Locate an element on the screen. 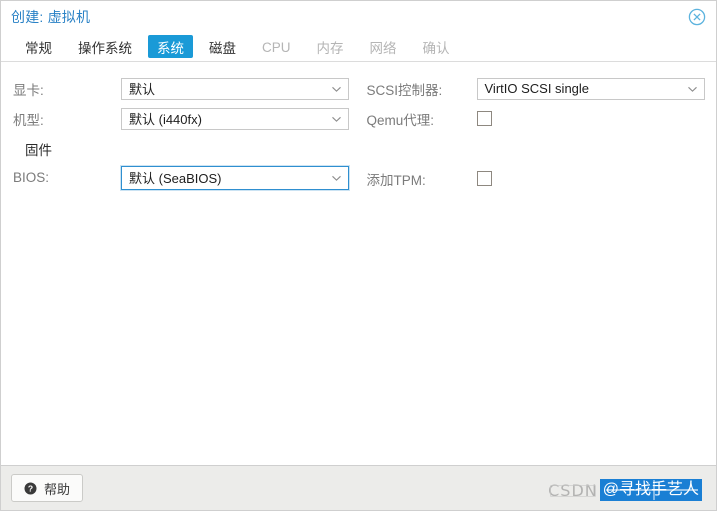 The image size is (717, 511). qemu-agent-checkbox is located at coordinates (484, 118).